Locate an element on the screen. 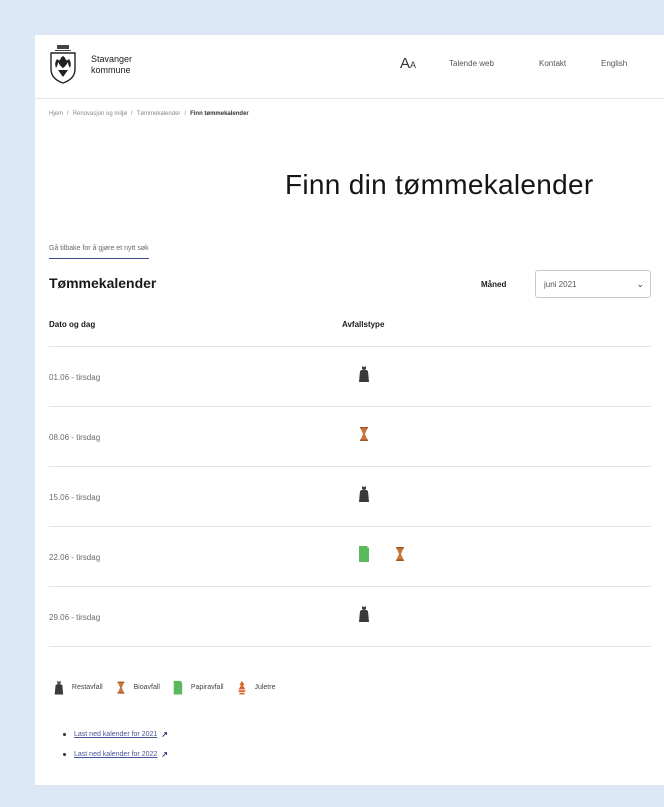  table-row: 01.06 - tirsdag is located at coordinates (350, 377).